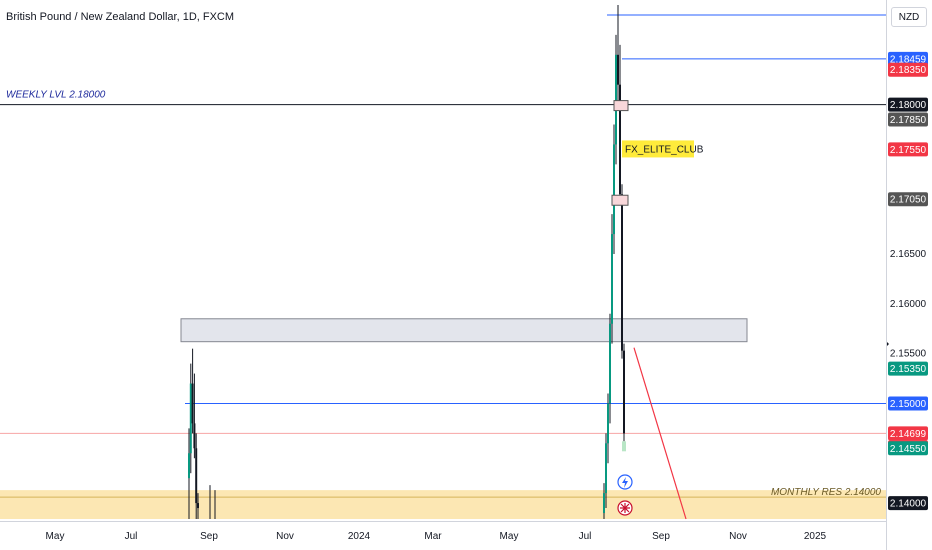 The height and width of the screenshot is (550, 932). What do you see at coordinates (443, 521) in the screenshot?
I see `time-axis-divider` at bounding box center [443, 521].